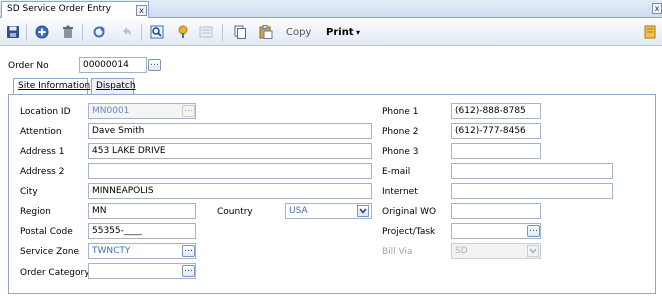 This screenshot has height=297, width=662. Describe the element at coordinates (113, 65) in the screenshot. I see `order-no-field: 00000014` at that location.